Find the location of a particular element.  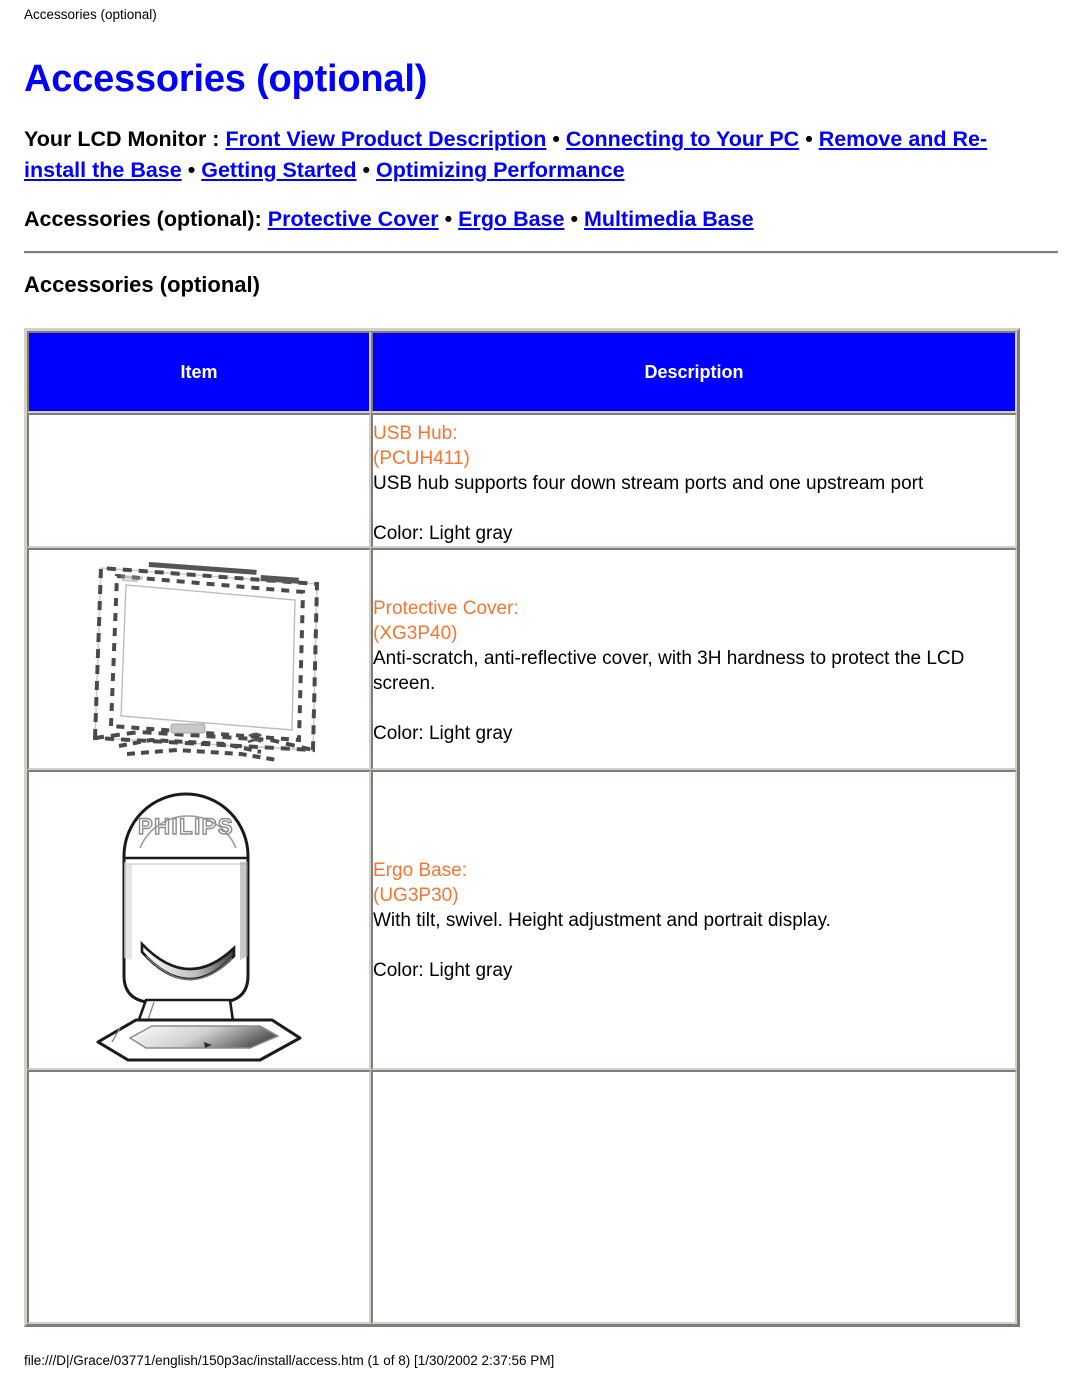

product-code: (XG3P40) is located at coordinates (415, 633).